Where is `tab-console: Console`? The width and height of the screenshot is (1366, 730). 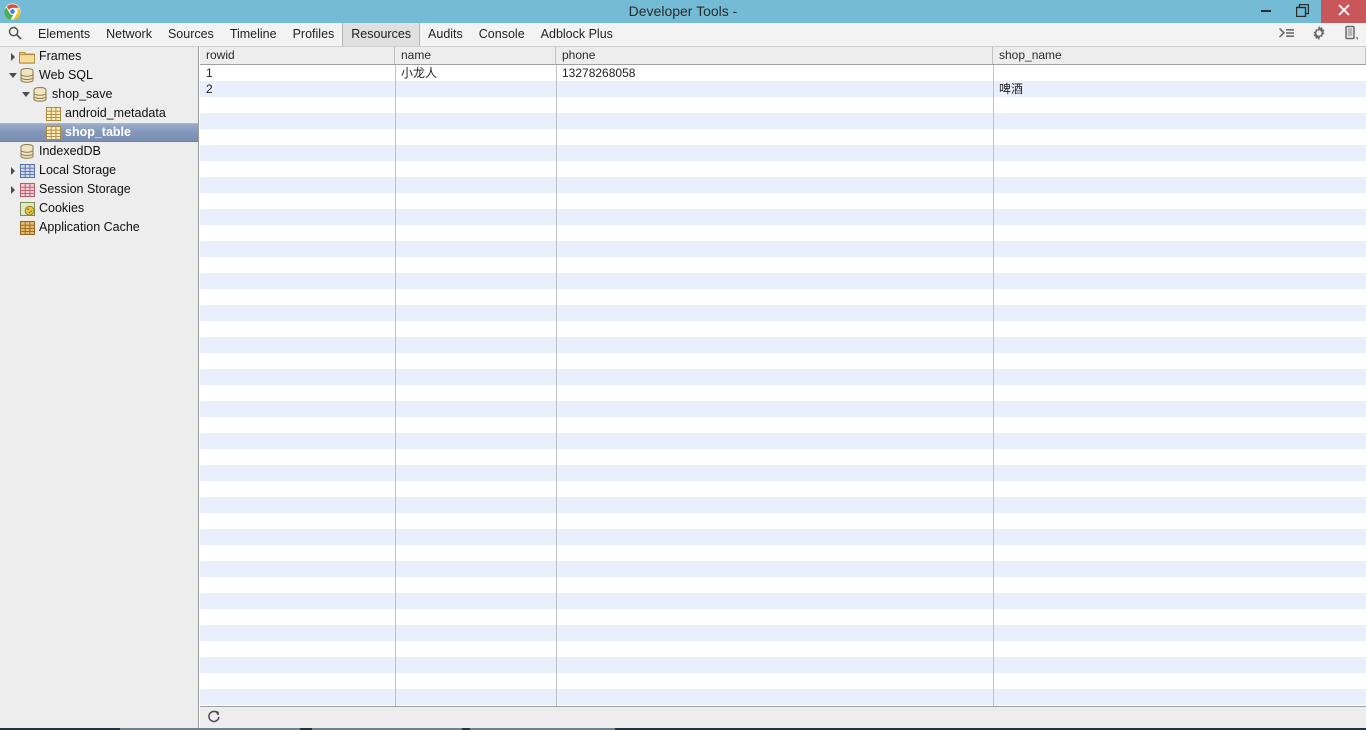
tab-console: Console is located at coordinates (502, 34).